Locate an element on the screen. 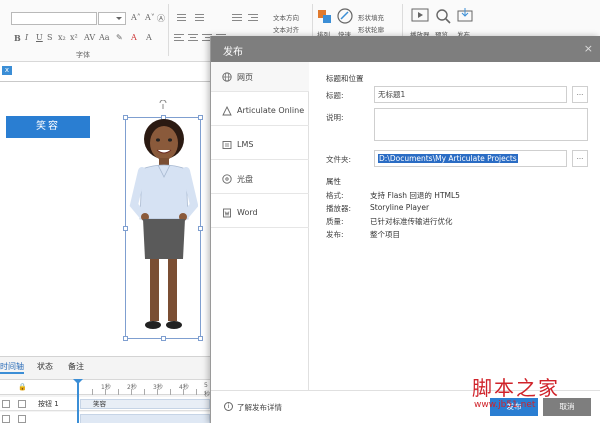  sidebar-item-label: 网页 is located at coordinates (245, 77).